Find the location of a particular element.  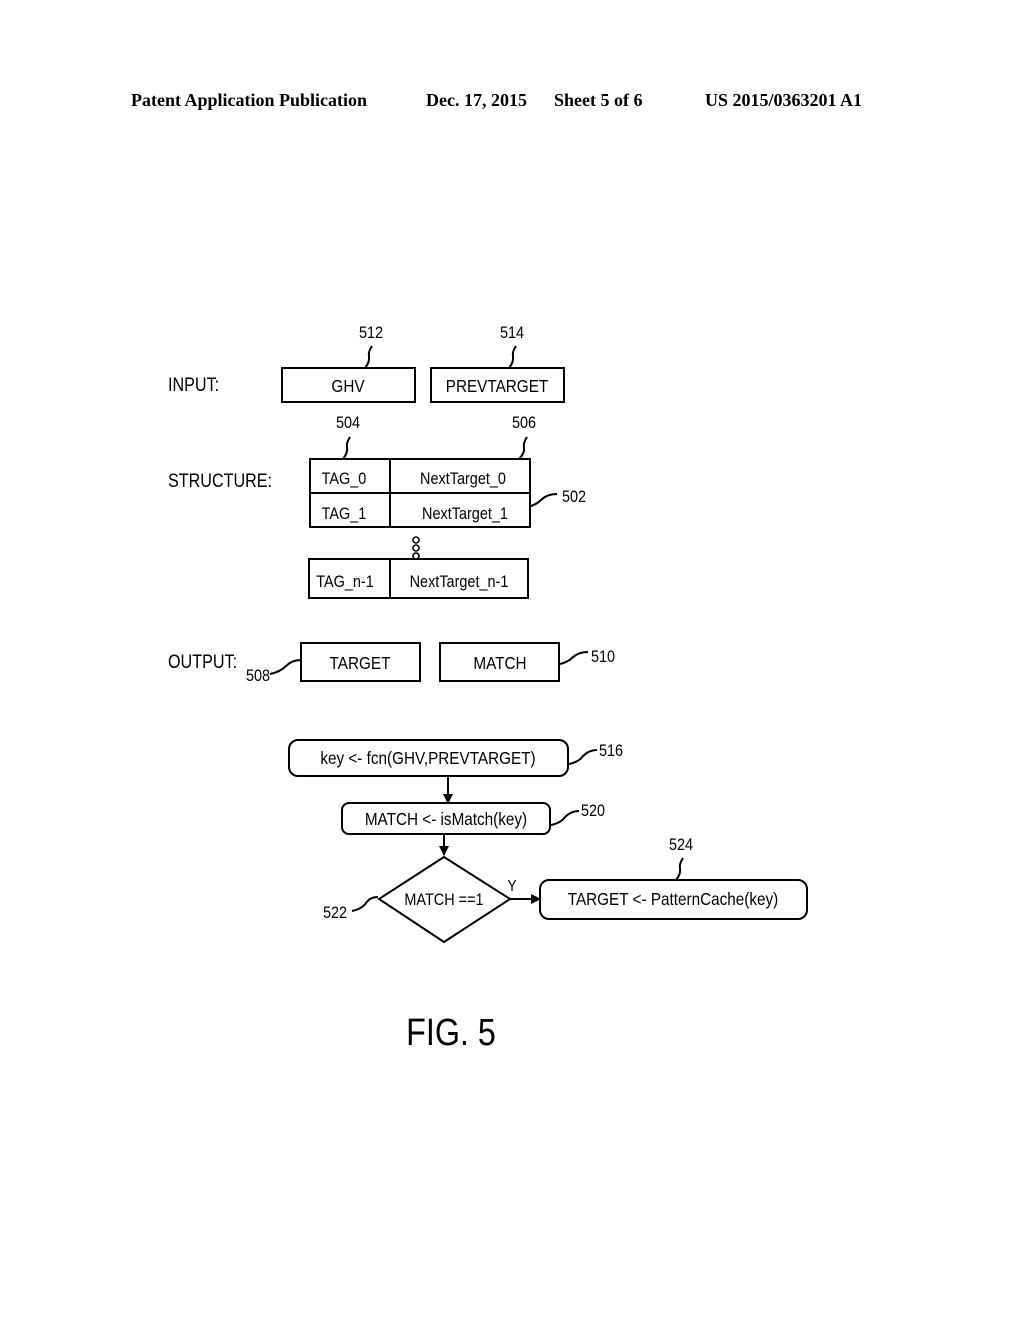

flow-ismatch-box: MATCH <- isMatch(key) is located at coordinates (446, 818).